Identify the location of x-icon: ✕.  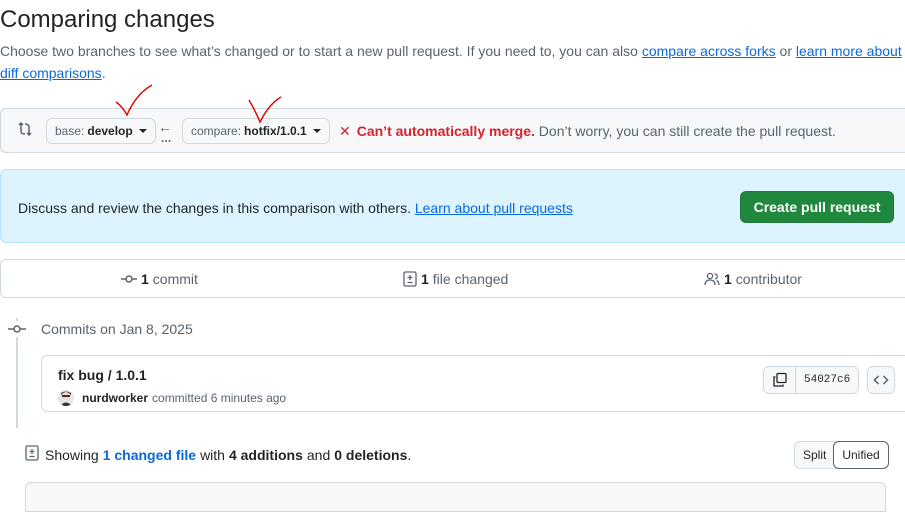
(345, 131).